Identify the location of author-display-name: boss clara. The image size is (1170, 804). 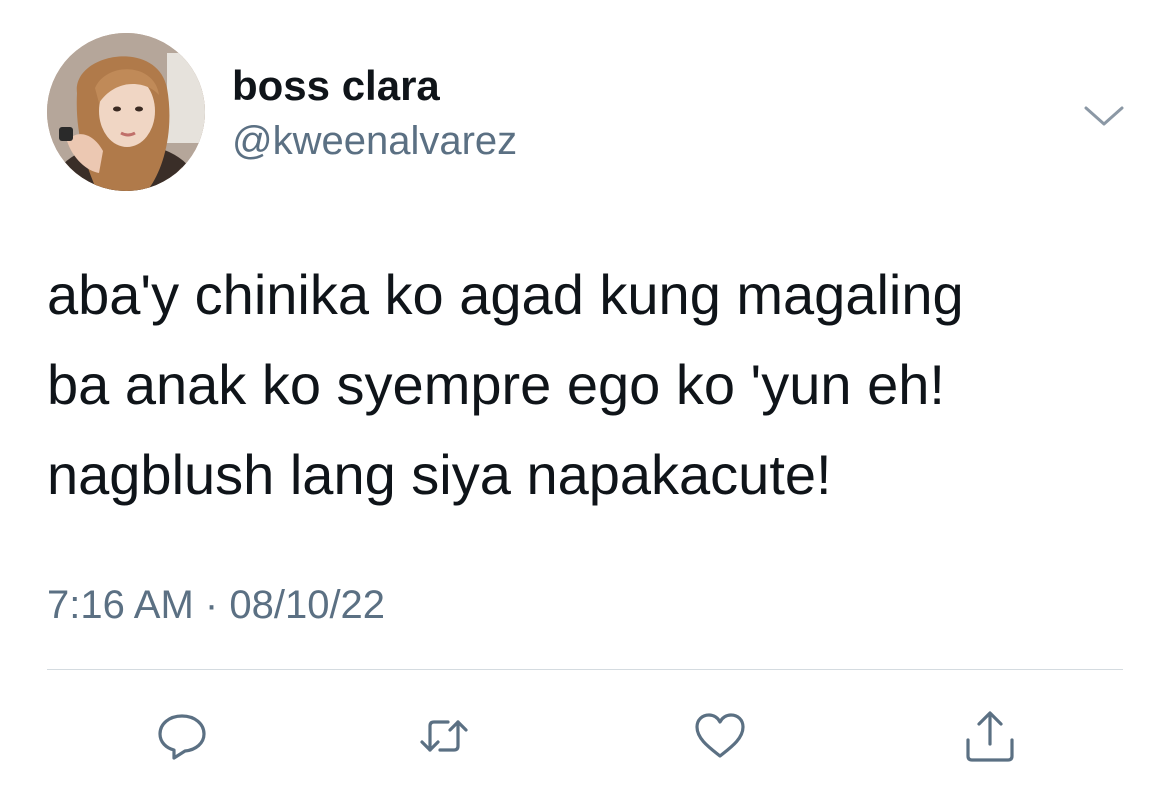
(336, 86).